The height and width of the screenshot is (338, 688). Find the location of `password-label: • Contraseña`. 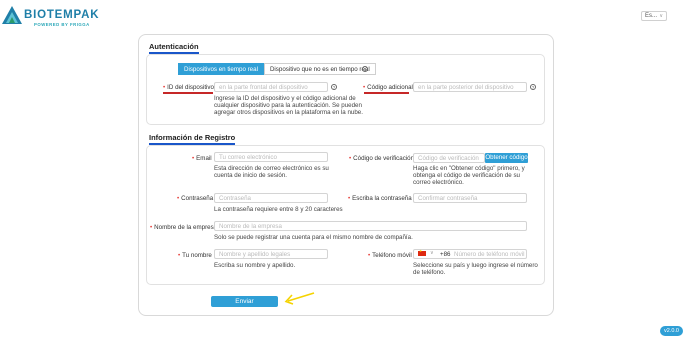

password-label: • Contraseña is located at coordinates (195, 198).